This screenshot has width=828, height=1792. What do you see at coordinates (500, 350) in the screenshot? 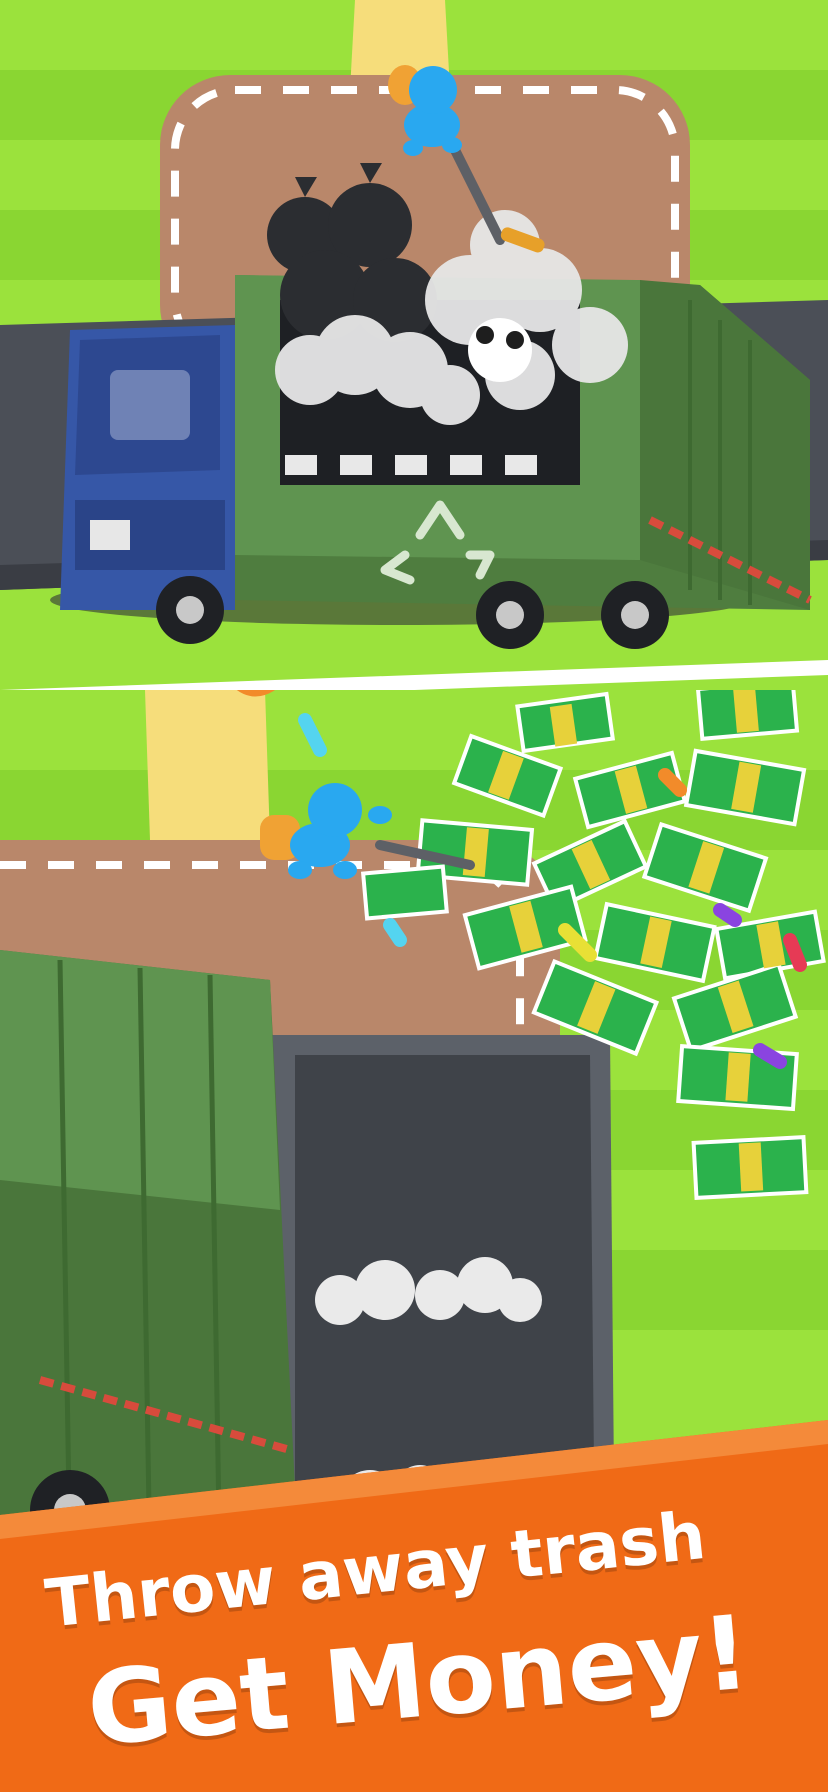
I see `panda-toy` at bounding box center [500, 350].